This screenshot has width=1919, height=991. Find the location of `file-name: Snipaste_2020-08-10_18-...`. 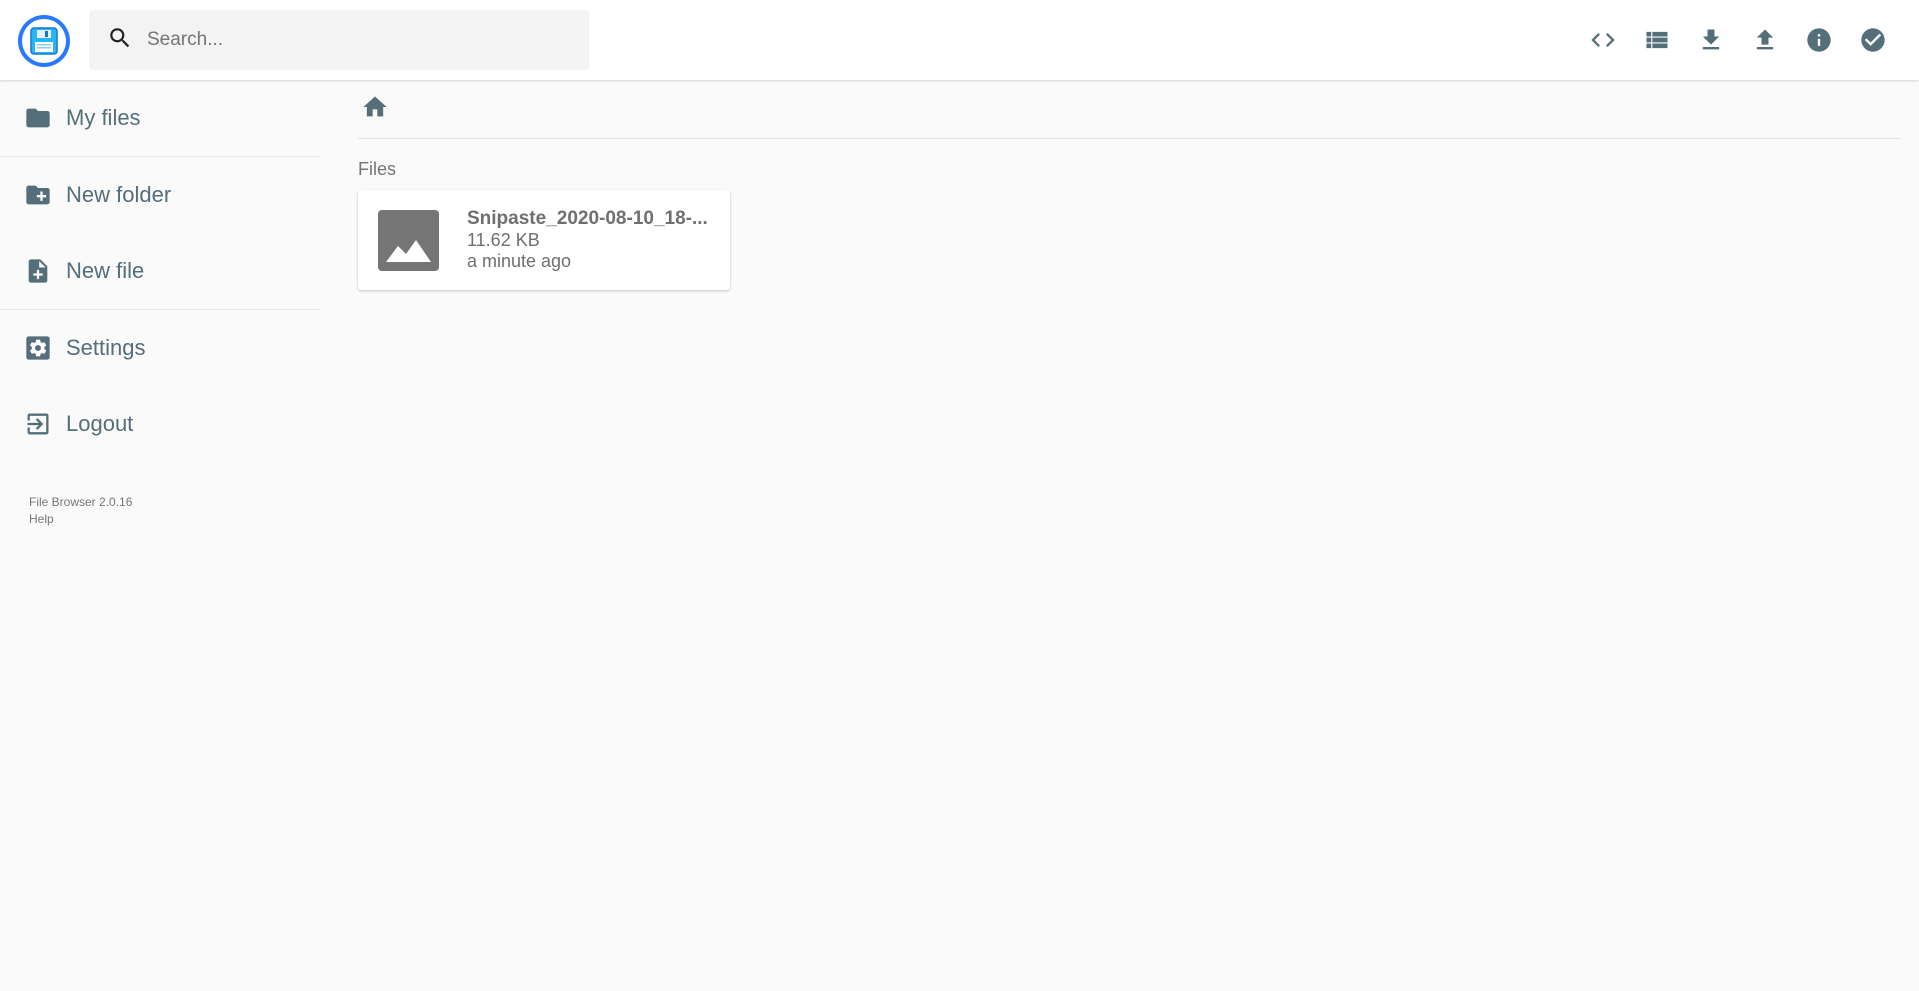

file-name: Snipaste_2020-08-10_18-... is located at coordinates (587, 218).